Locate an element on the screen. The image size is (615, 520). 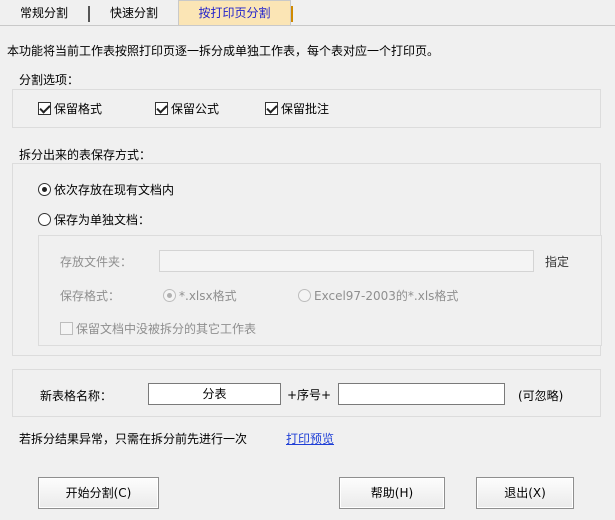
radio-format-xlsx: *.xlsx格式 is located at coordinates (200, 295).